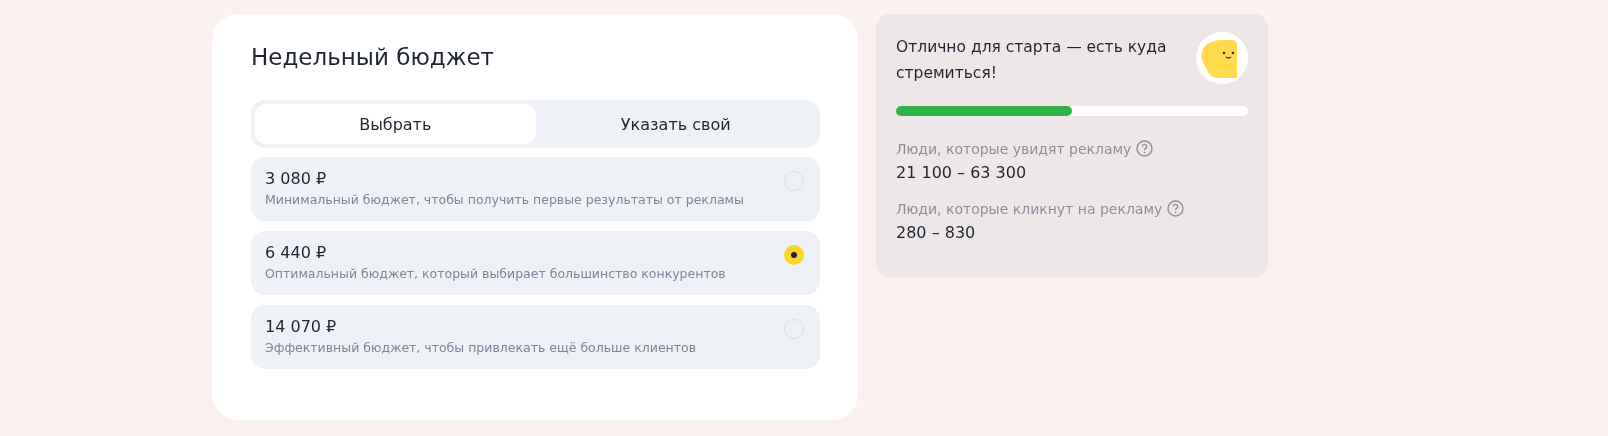  I want to click on budget-amount: 6 440 ₽, so click(296, 252).